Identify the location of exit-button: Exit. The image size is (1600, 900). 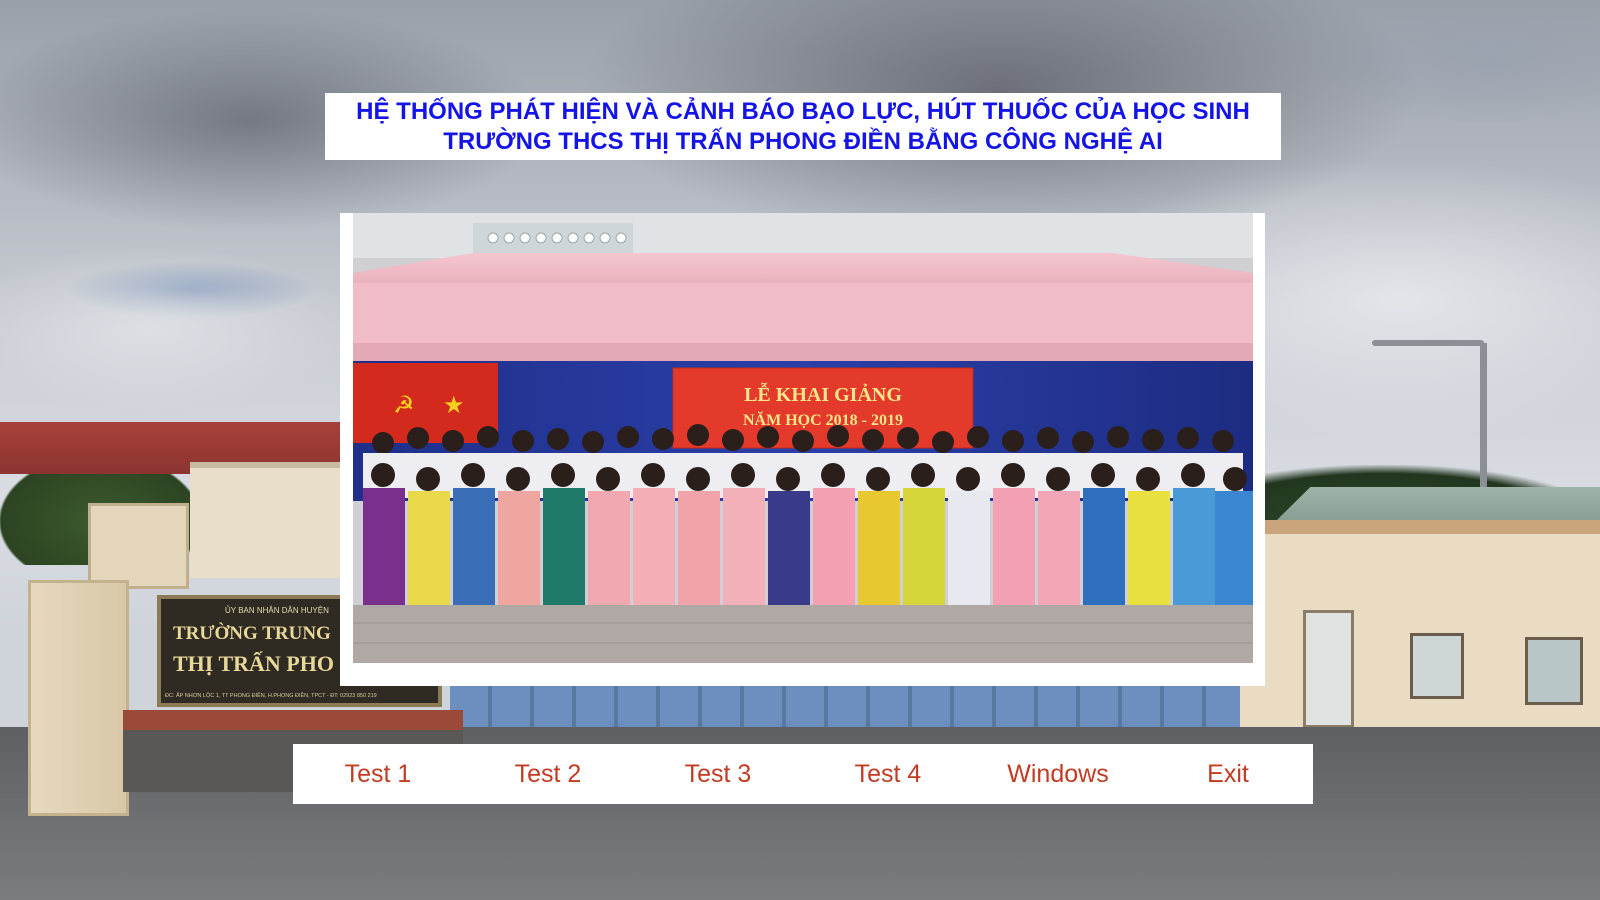
(1228, 774).